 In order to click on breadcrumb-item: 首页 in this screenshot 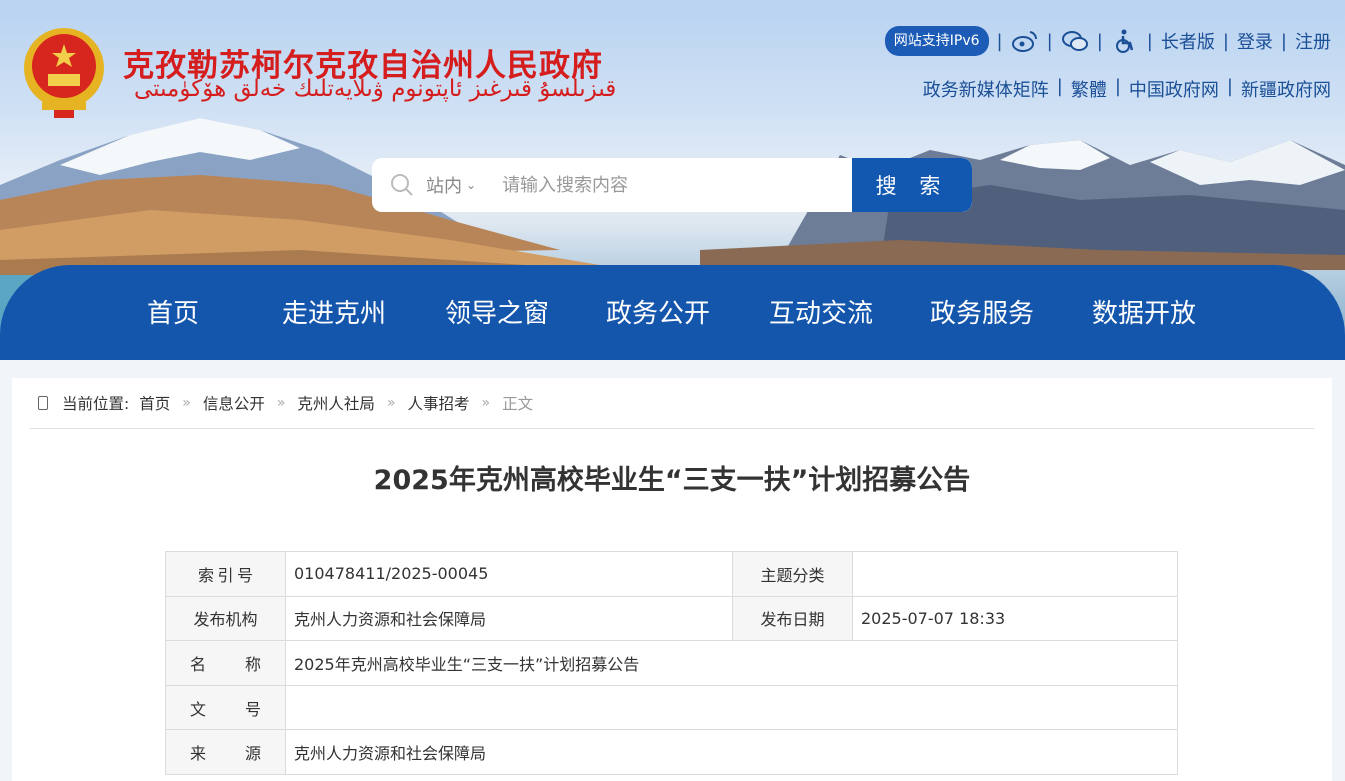, I will do `click(154, 403)`.